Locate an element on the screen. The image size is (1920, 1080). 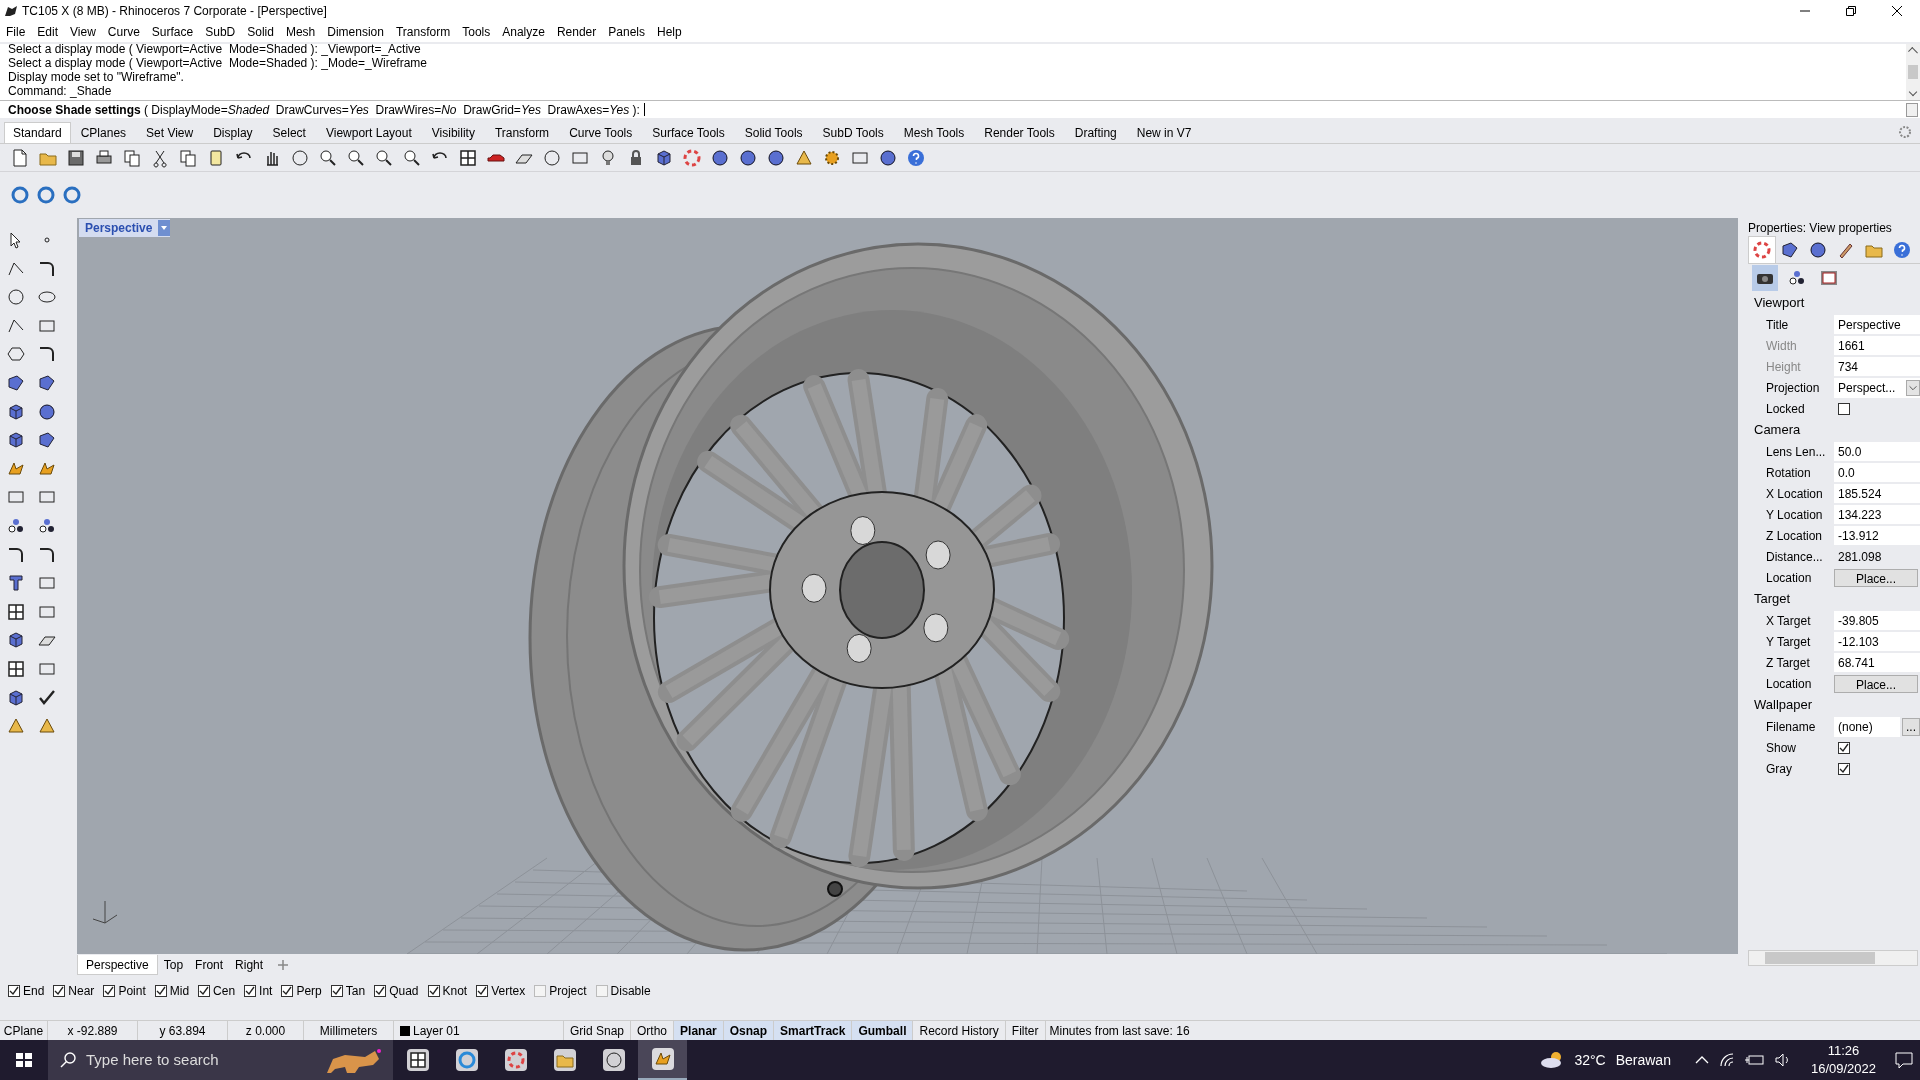
menu-item: SubD is located at coordinates (220, 32).